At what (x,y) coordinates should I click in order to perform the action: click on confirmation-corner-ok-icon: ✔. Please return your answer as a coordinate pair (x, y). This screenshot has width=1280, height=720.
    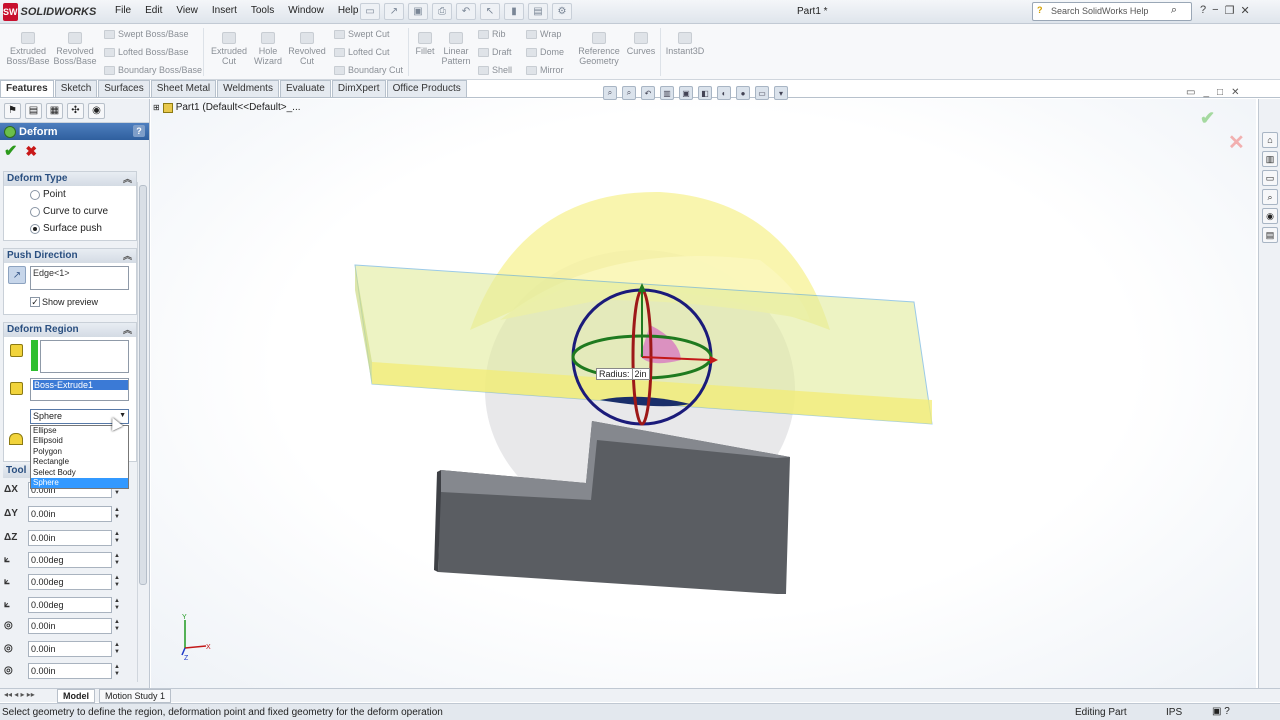
    Looking at the image, I should click on (1207, 118).